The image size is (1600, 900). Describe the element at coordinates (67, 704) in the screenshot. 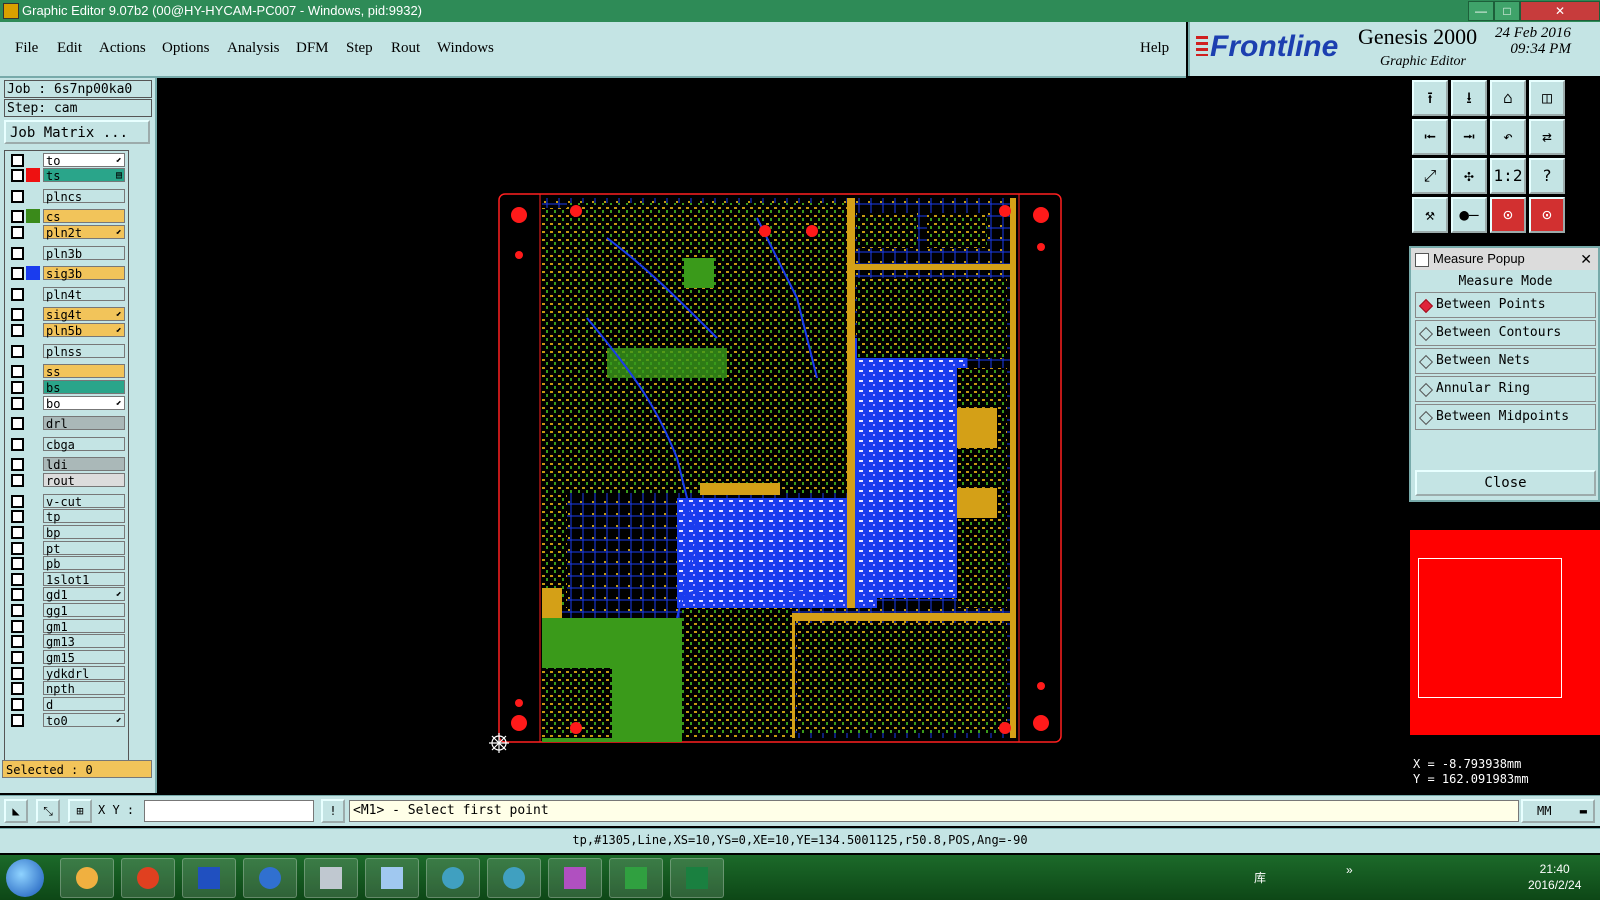

I see `layer-row-d: d` at that location.